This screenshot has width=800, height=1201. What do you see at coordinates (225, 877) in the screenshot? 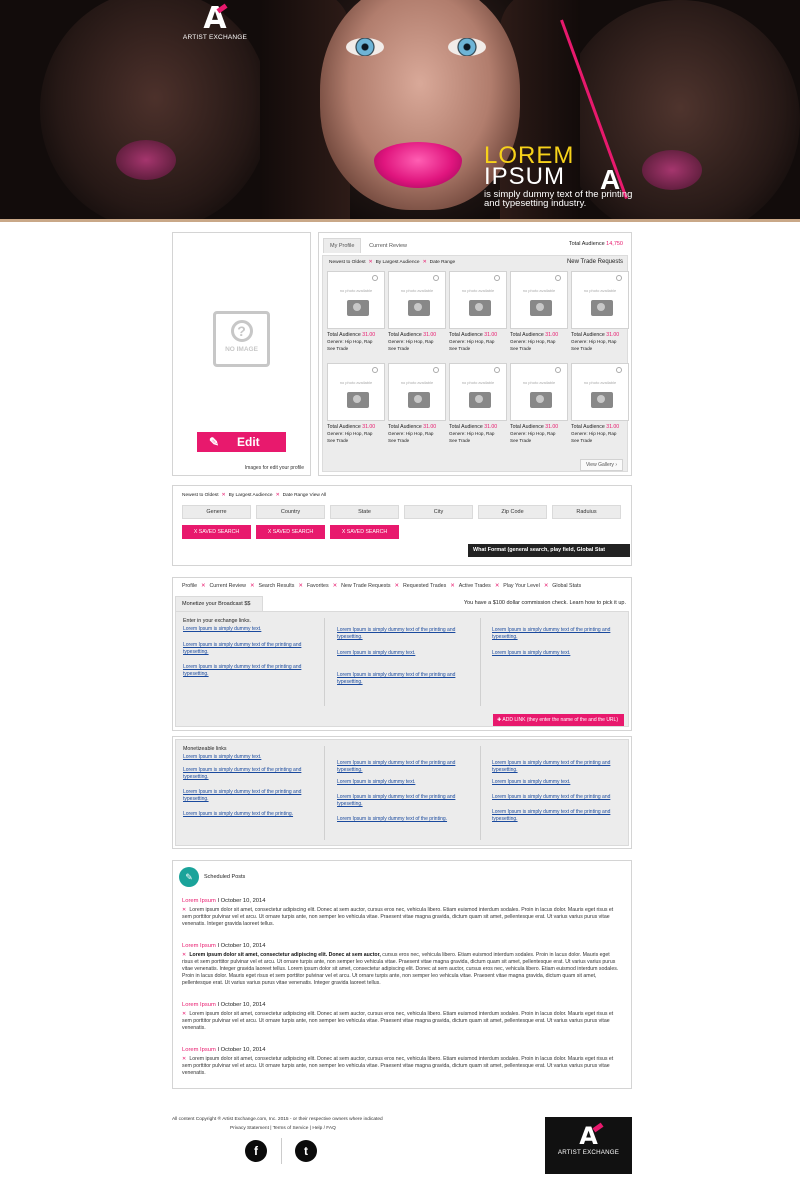
I see `scheduled-posts-title: Scheduled Posts` at bounding box center [225, 877].